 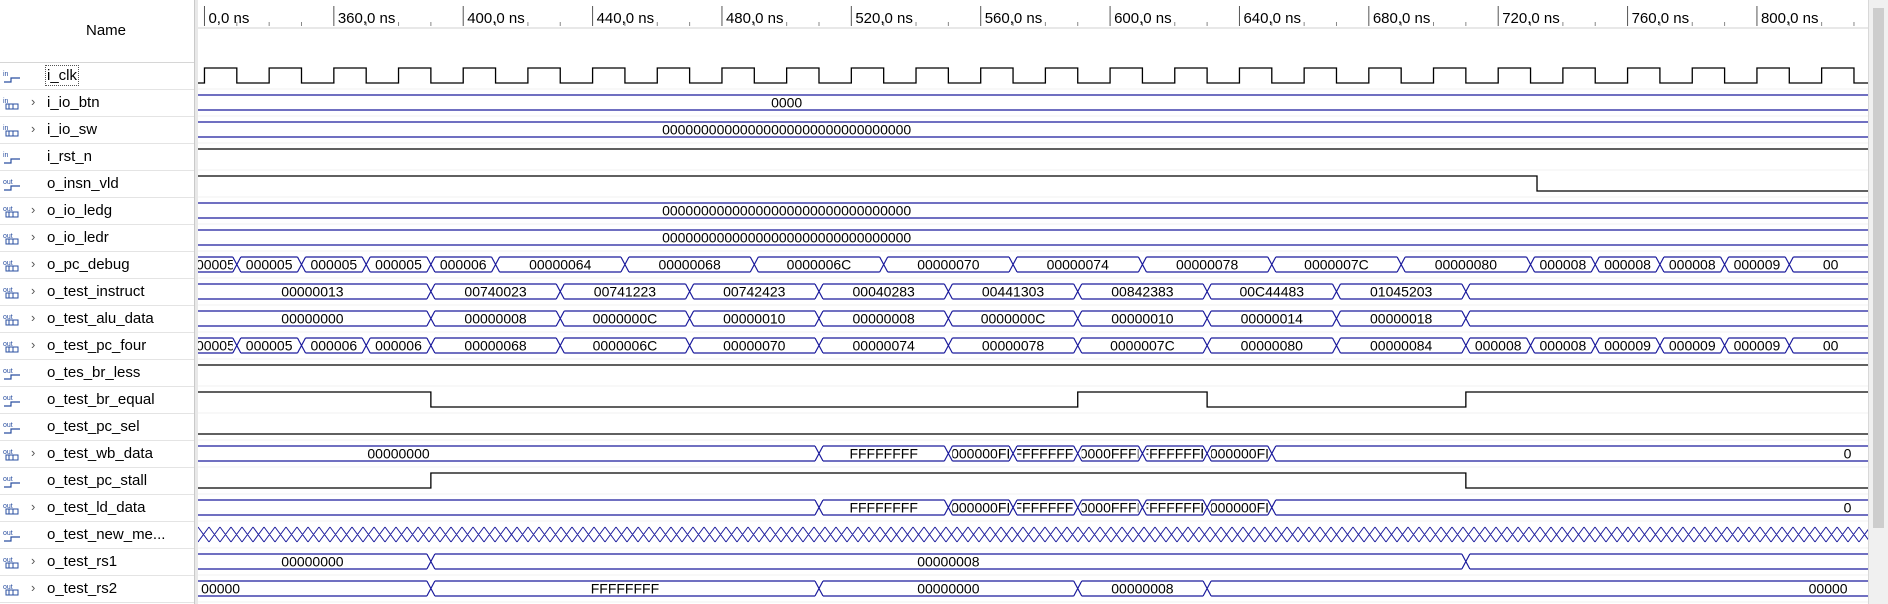 What do you see at coordinates (216, 265) in the screenshot?
I see `bus-value-label: 00005` at bounding box center [216, 265].